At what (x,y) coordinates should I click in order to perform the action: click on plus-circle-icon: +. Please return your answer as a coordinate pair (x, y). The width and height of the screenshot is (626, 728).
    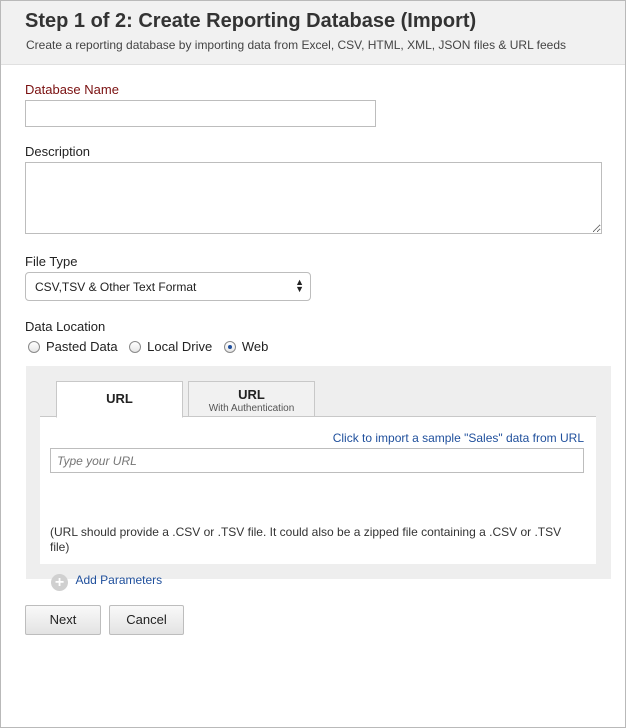
    Looking at the image, I should click on (59, 582).